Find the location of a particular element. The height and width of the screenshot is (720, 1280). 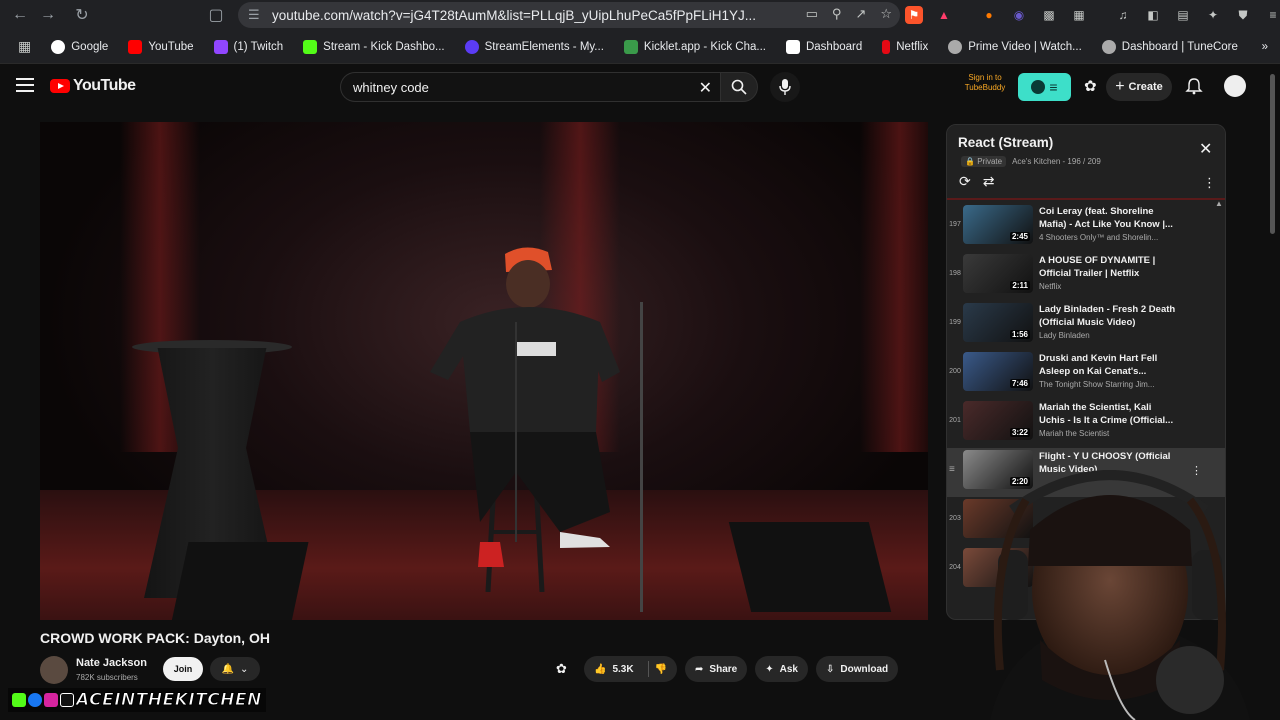

like-button: 👍 5.3K 👎 is located at coordinates (631, 669).